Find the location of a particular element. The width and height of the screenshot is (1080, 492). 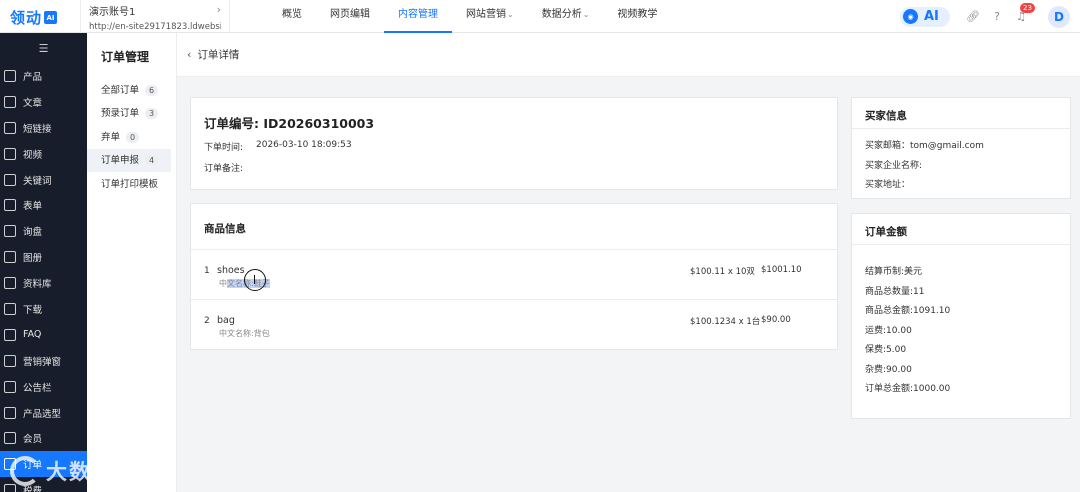

avatar: D is located at coordinates (1059, 16).